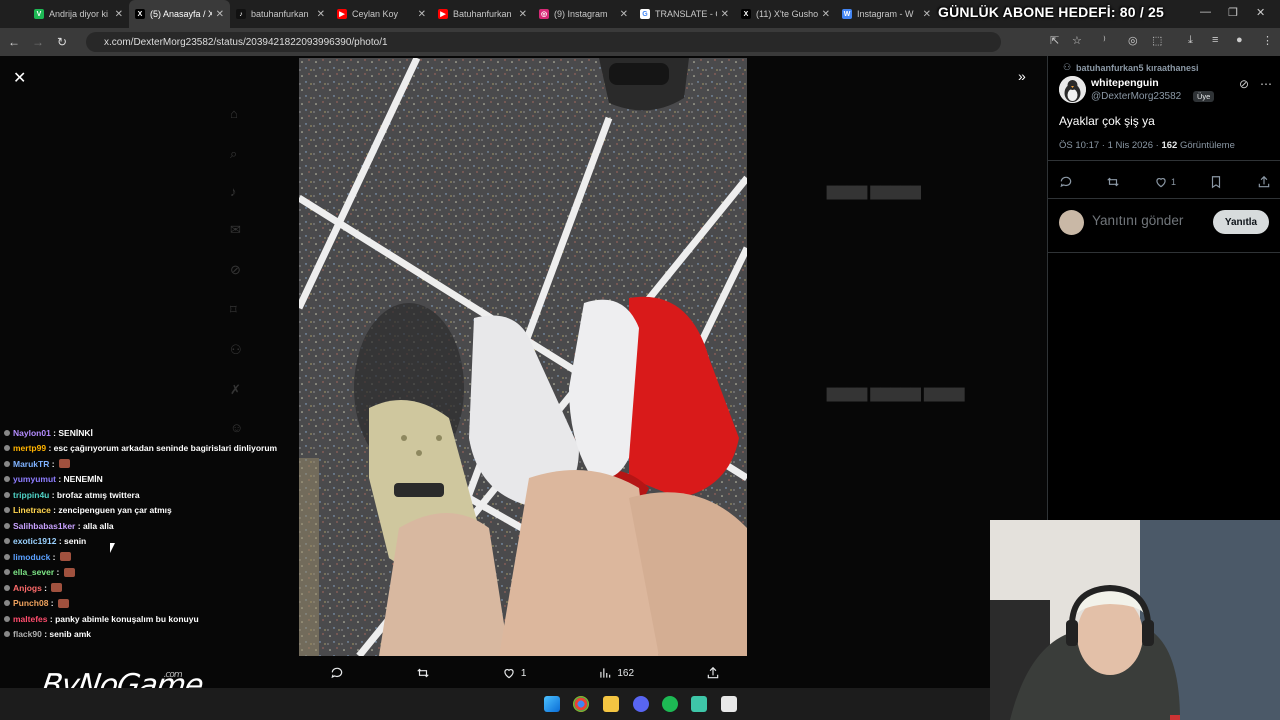 The width and height of the screenshot is (1280, 720). What do you see at coordinates (785, 14) in the screenshot?
I see `browser-tab: X (11) X'te Gusho ✕` at bounding box center [785, 14].